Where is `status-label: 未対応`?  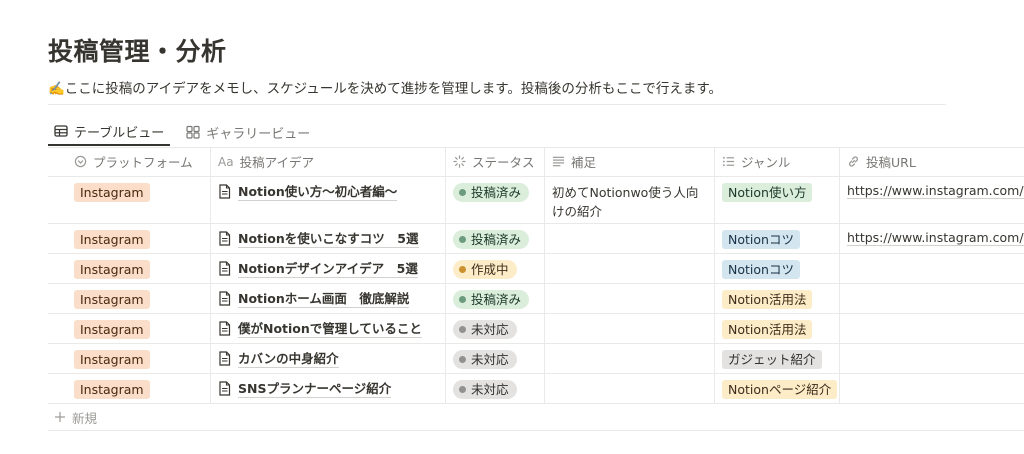
status-label: 未対応 is located at coordinates (490, 329).